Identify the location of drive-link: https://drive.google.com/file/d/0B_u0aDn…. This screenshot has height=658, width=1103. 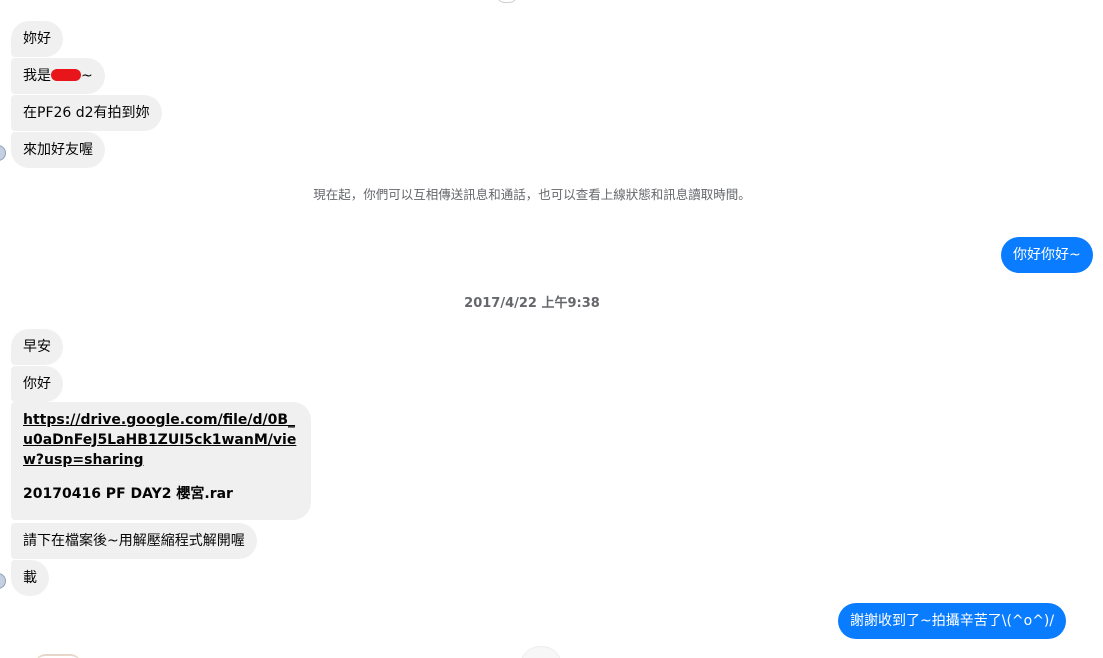
(161, 440).